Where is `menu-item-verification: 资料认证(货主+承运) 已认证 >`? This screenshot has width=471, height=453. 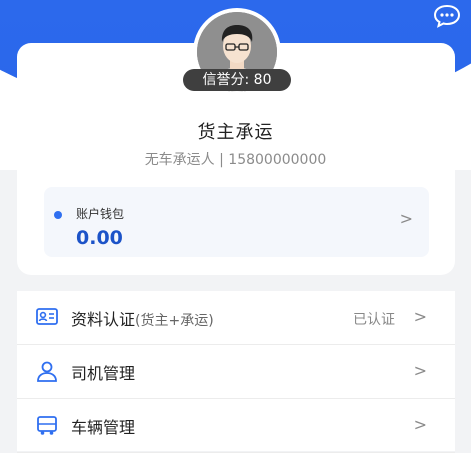 menu-item-verification: 资料认证(货主+承运) 已认证 > is located at coordinates (236, 318).